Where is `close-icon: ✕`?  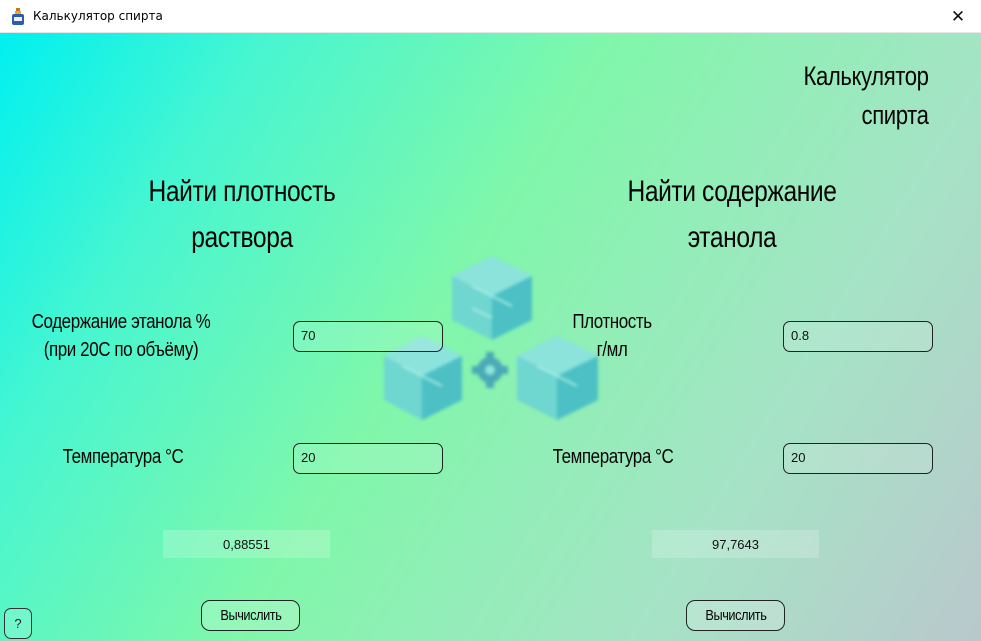
close-icon: ✕ is located at coordinates (958, 16).